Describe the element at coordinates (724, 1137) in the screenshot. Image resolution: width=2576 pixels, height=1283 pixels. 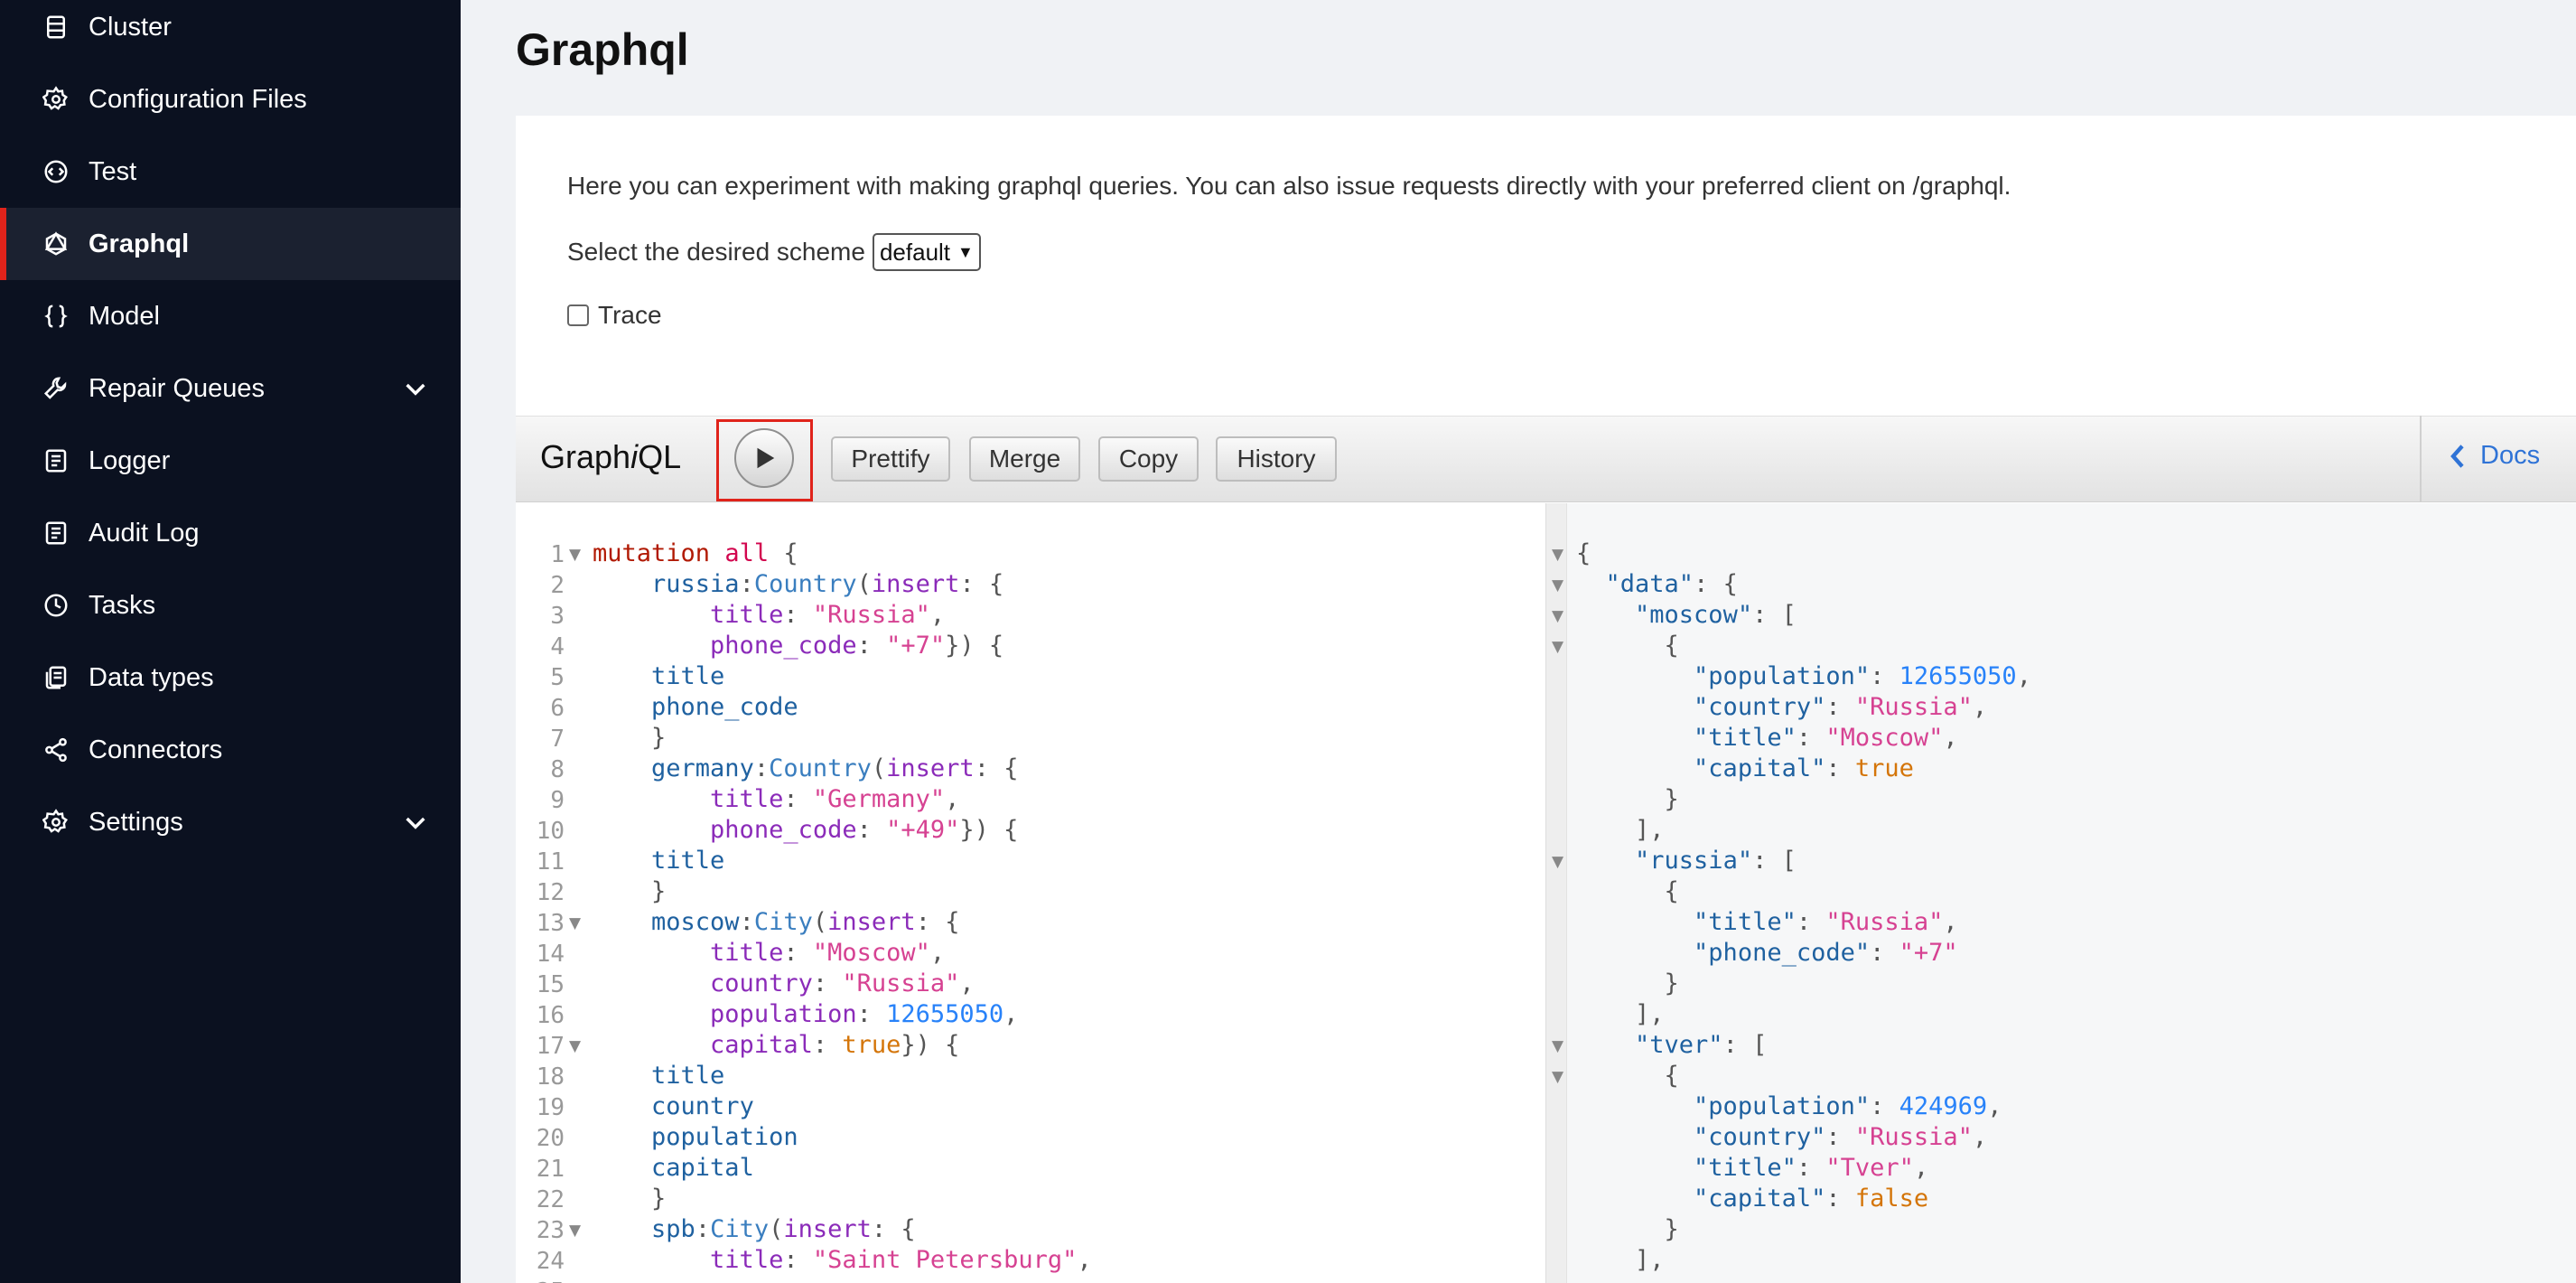
I see `code-line: population` at that location.